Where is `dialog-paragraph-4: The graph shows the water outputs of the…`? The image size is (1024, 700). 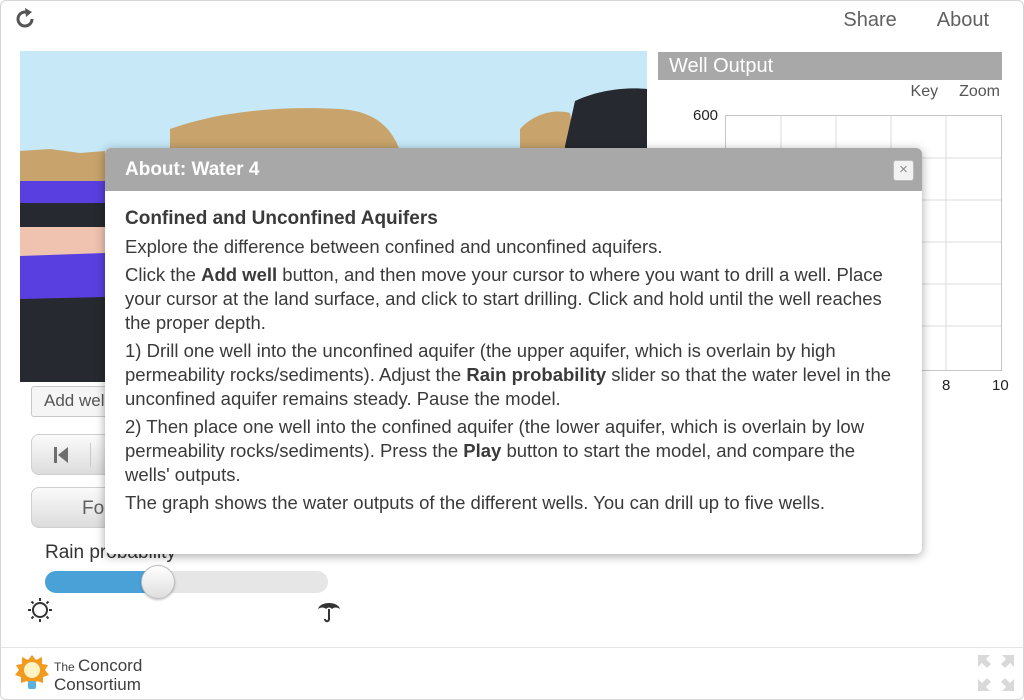 dialog-paragraph-4: The graph shows the water outputs of the… is located at coordinates (475, 502).